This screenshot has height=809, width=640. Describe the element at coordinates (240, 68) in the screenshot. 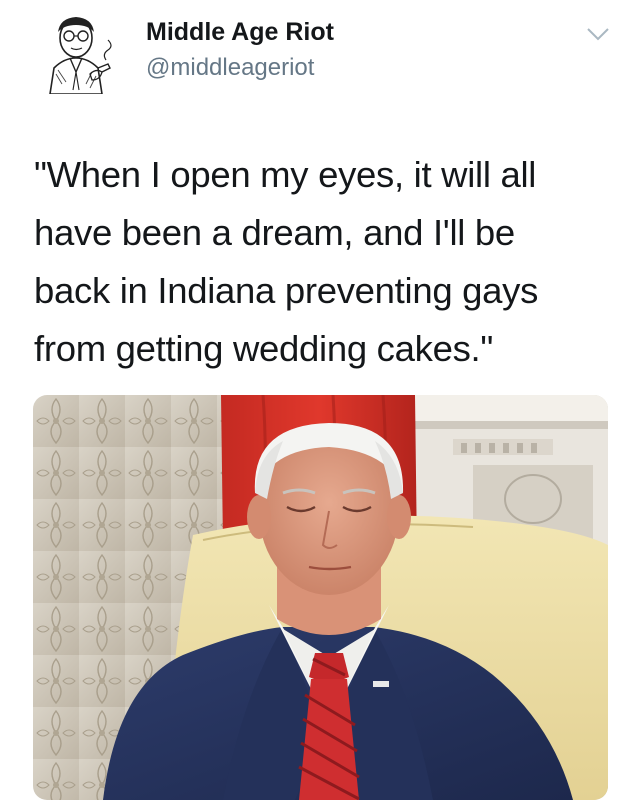

I see `username-handle: @middleageriot` at that location.